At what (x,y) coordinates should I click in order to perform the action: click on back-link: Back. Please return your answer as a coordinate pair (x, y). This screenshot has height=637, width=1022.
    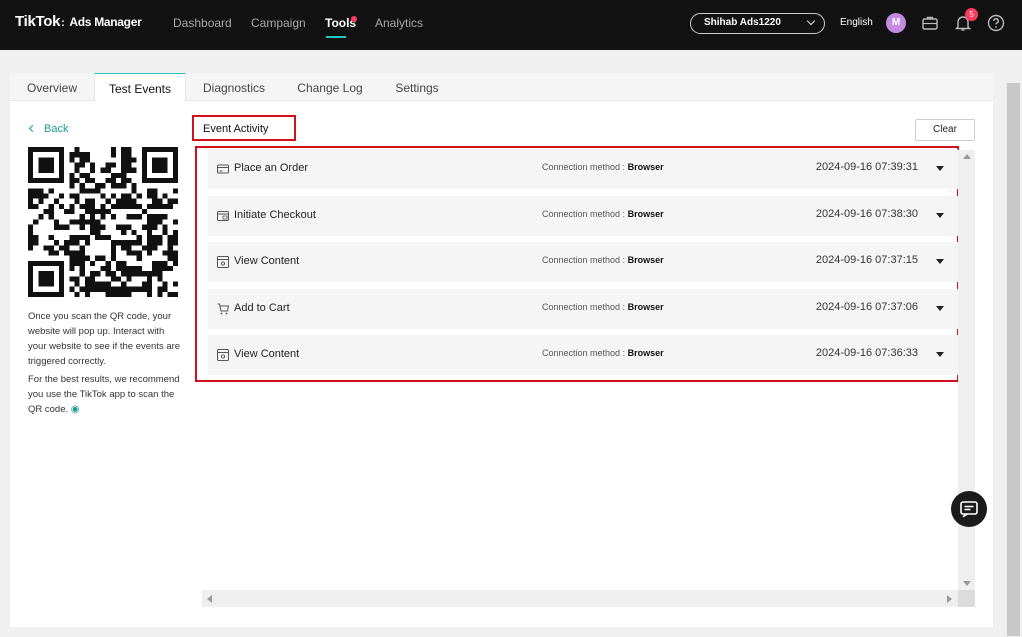
    Looking at the image, I should click on (48, 129).